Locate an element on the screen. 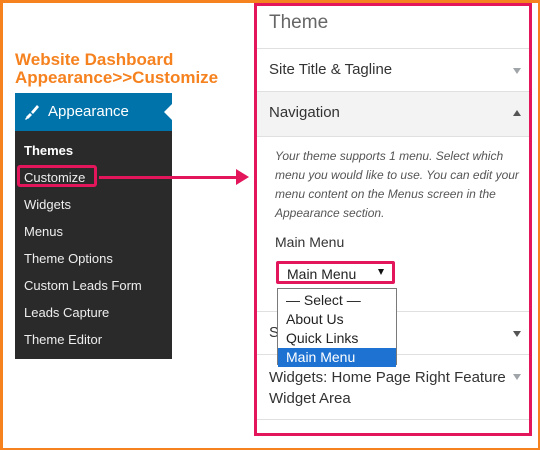 The height and width of the screenshot is (450, 540). submenu-item-menus: Menus is located at coordinates (43, 231).